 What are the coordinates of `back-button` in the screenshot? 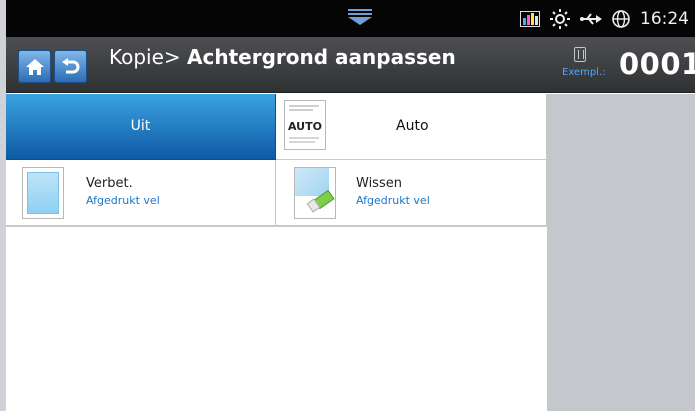 It's located at (70, 66).